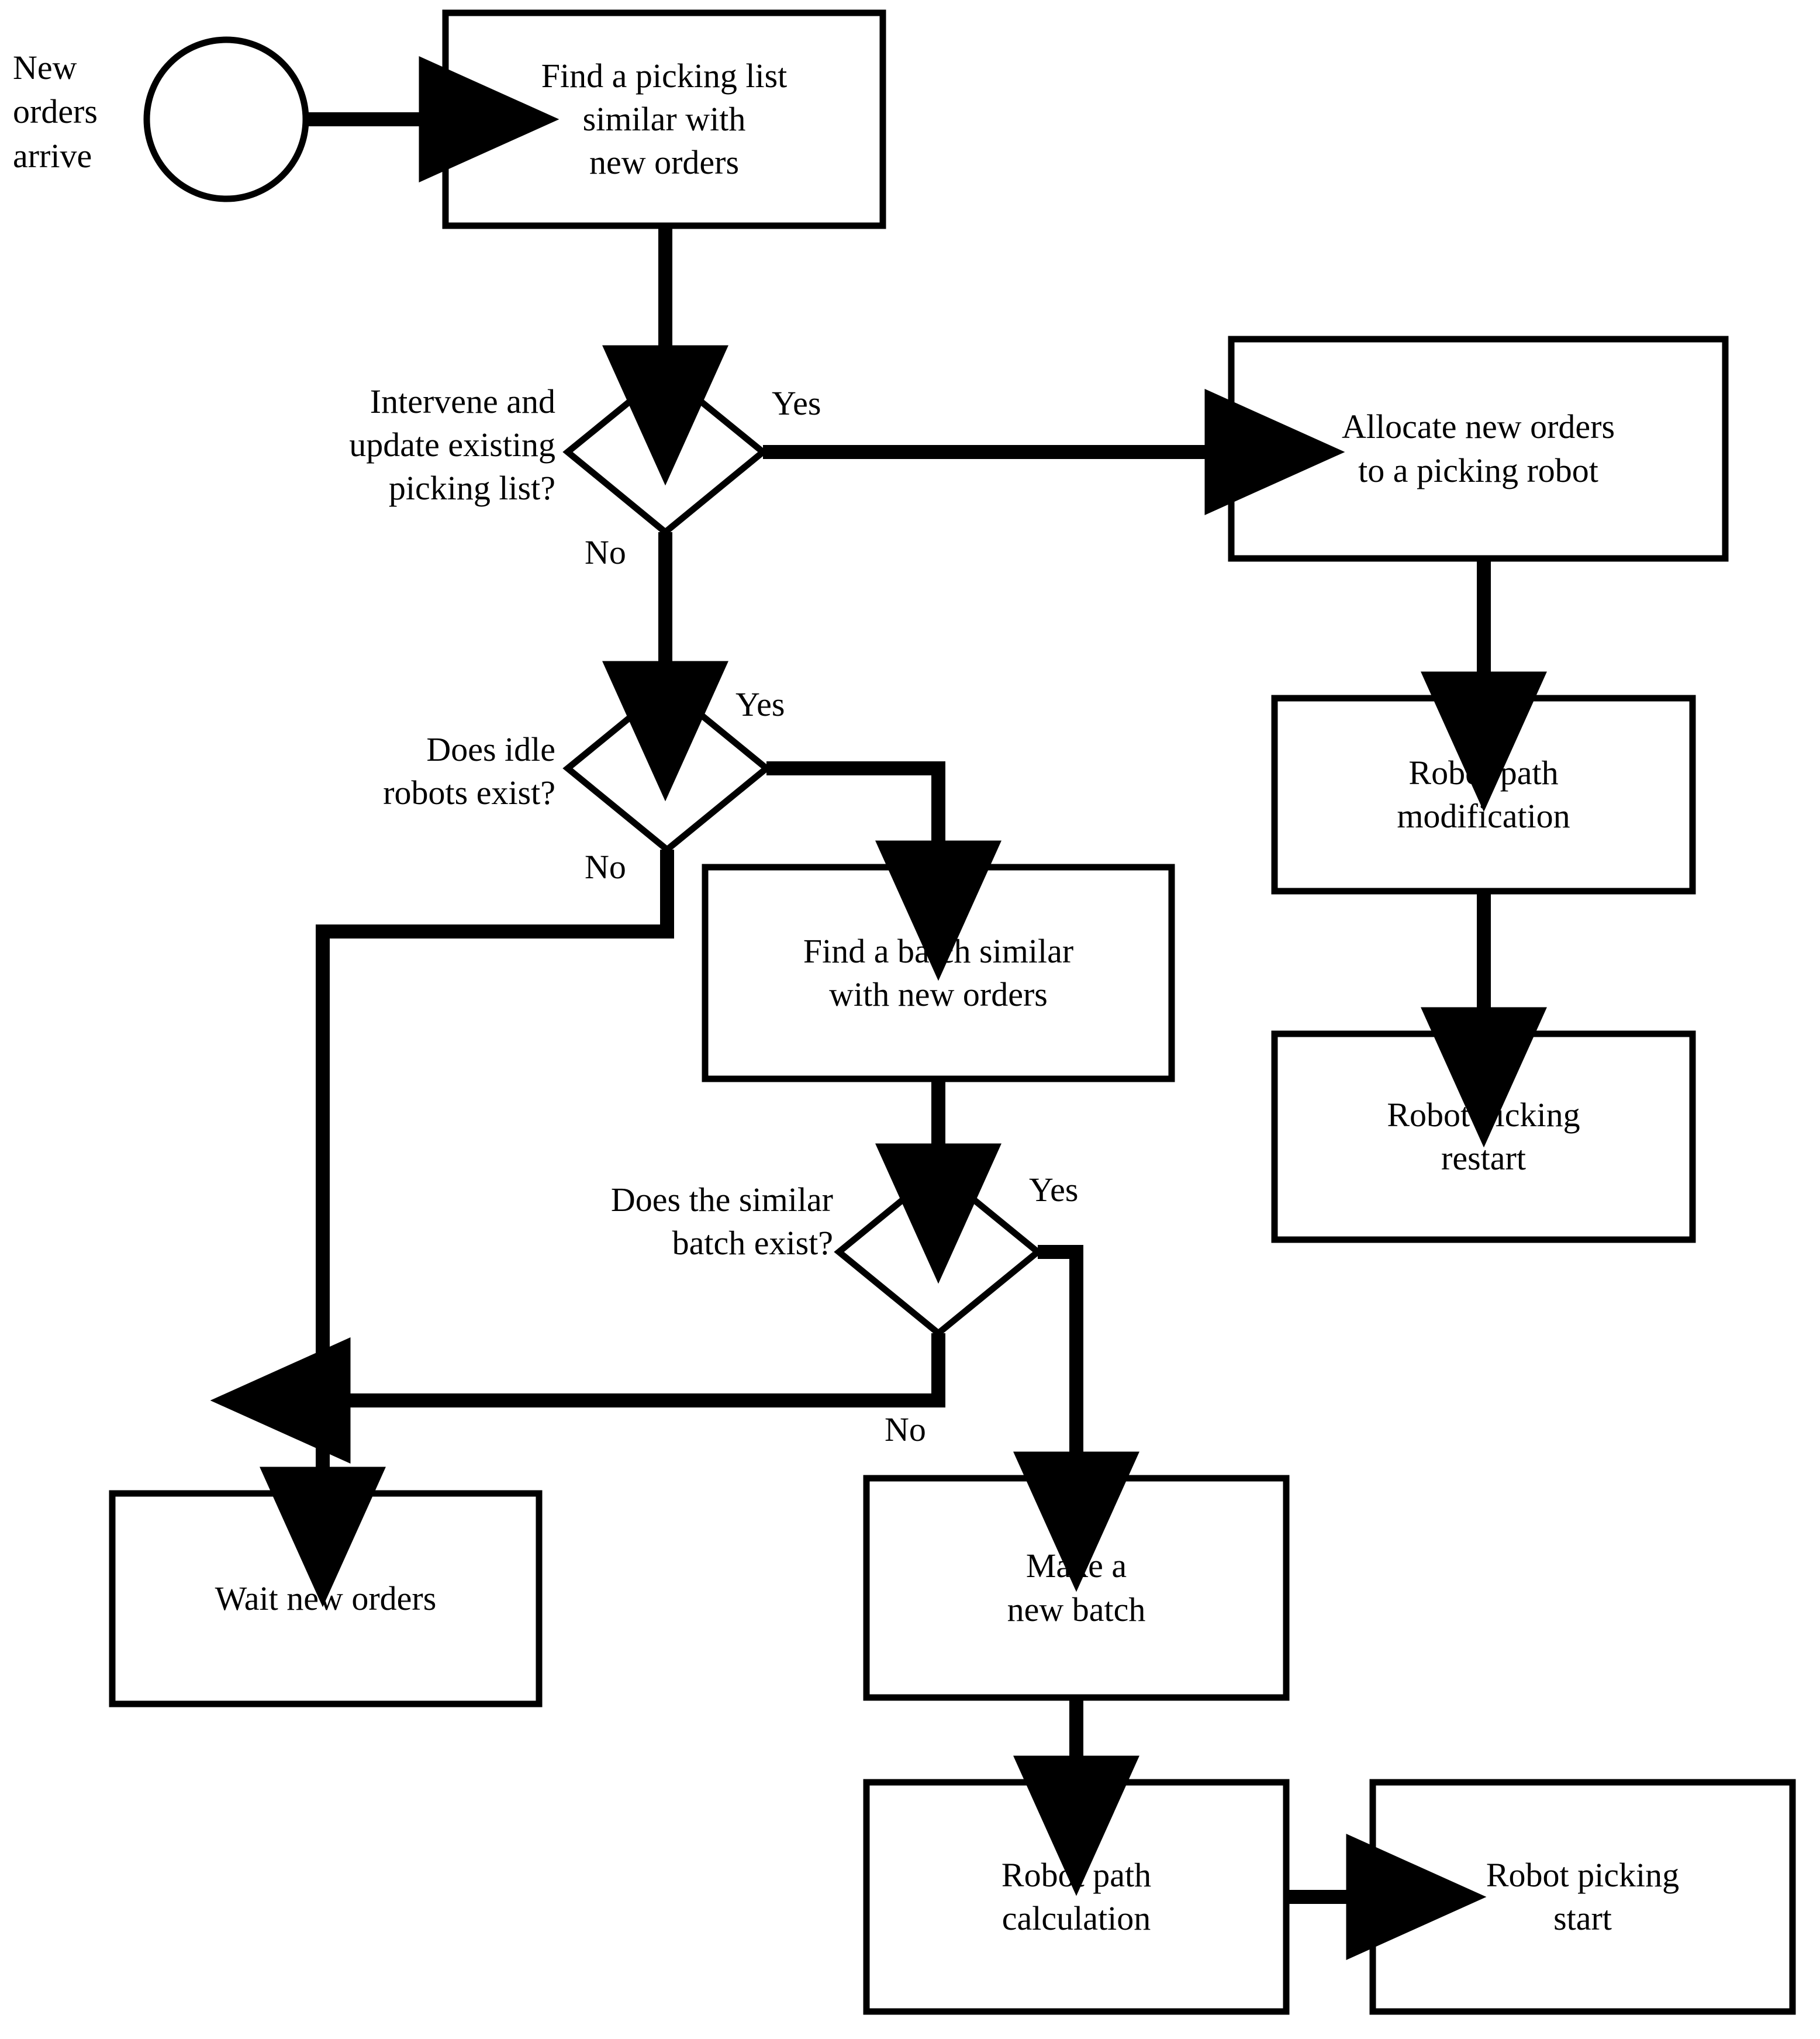  I want to click on edge-similar-batch-no-to-wait, so click(577, 1398).